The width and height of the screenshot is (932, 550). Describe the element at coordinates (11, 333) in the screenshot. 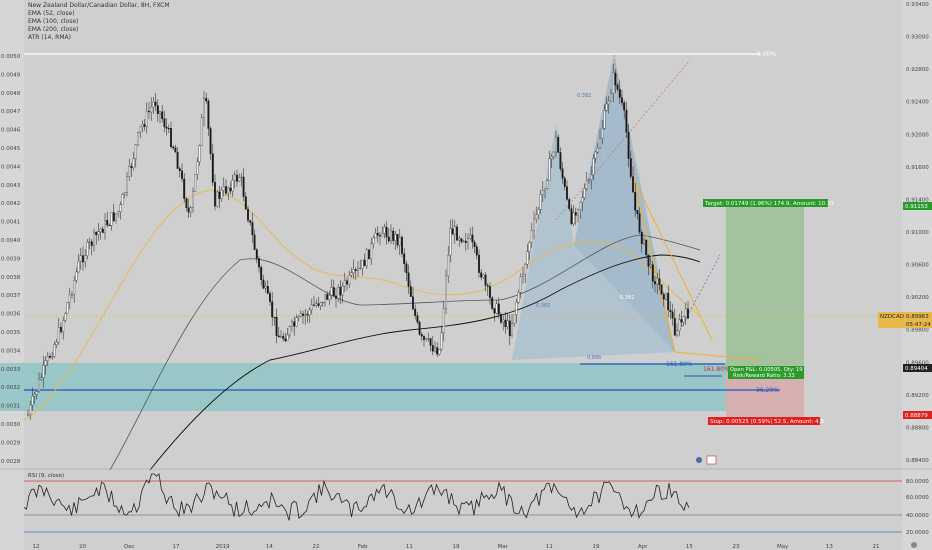

I see `left-axis-tick: 0.0035` at that location.